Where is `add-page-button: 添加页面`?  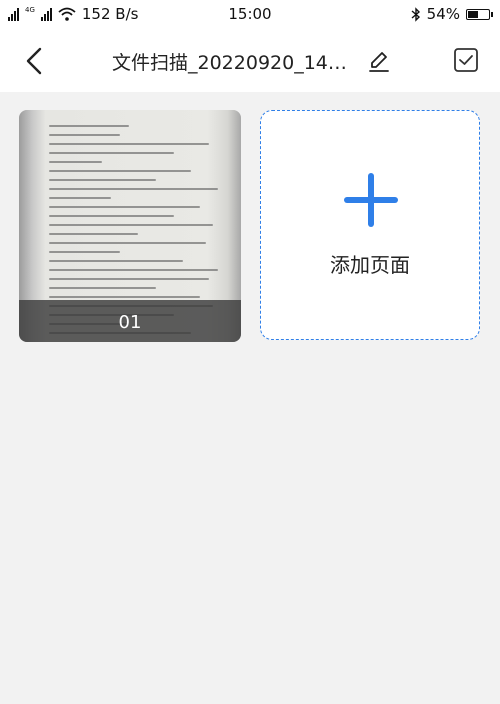 add-page-button: 添加页面 is located at coordinates (370, 225).